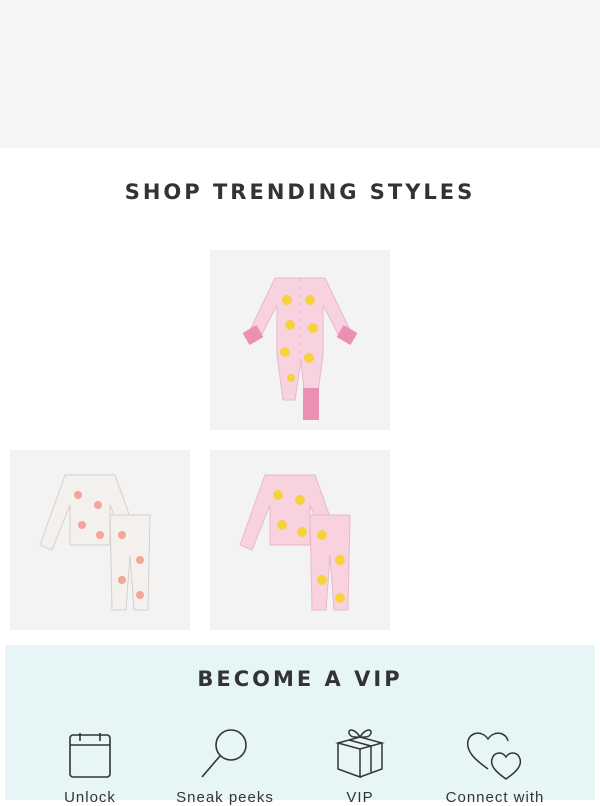 This screenshot has width=600, height=806. Describe the element at coordinates (495, 797) in the screenshot. I see `perk-label: Connect with` at that location.